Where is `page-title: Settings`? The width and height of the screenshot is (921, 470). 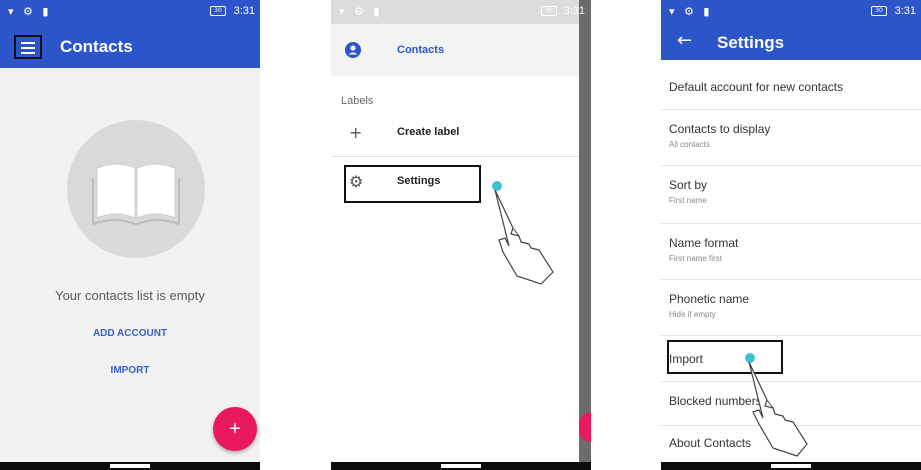
page-title: Settings is located at coordinates (751, 42).